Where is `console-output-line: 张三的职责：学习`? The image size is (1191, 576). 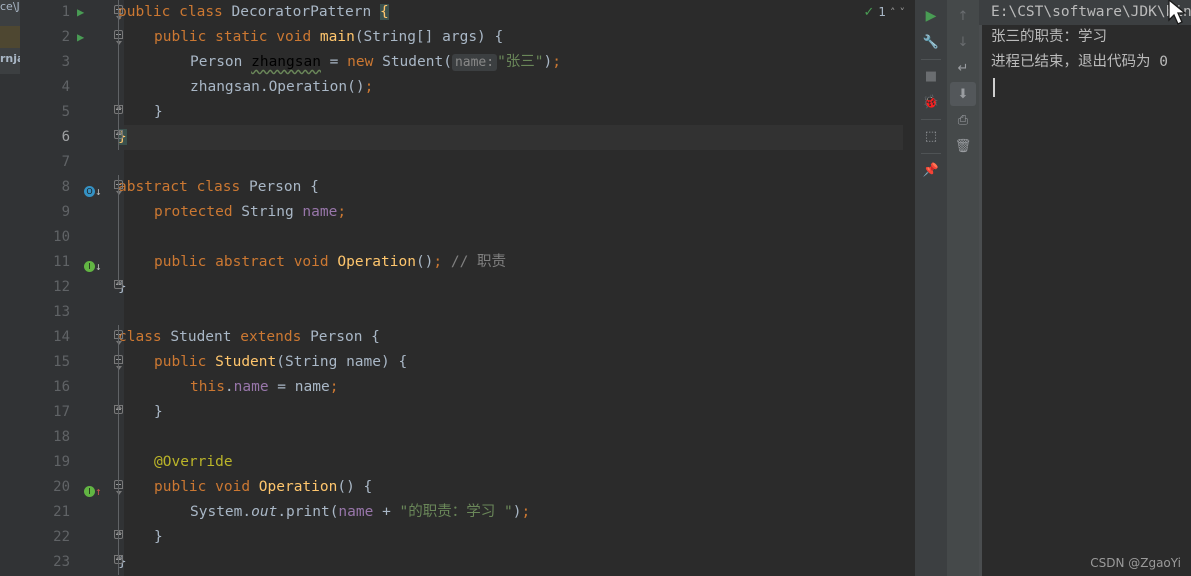
console-output-line: 张三的职责：学习 is located at coordinates (1049, 37).